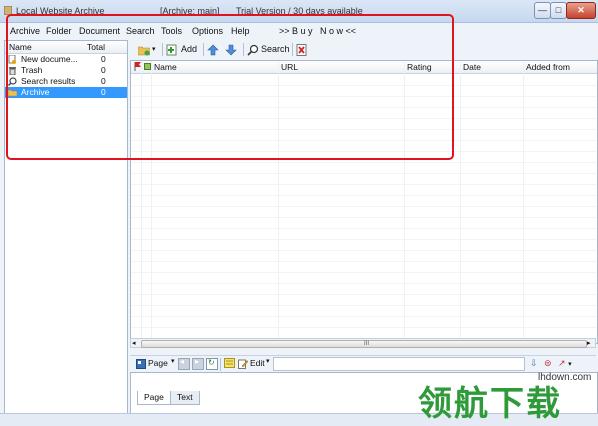  I want to click on watermark-logo: 领航下载, so click(490, 404).